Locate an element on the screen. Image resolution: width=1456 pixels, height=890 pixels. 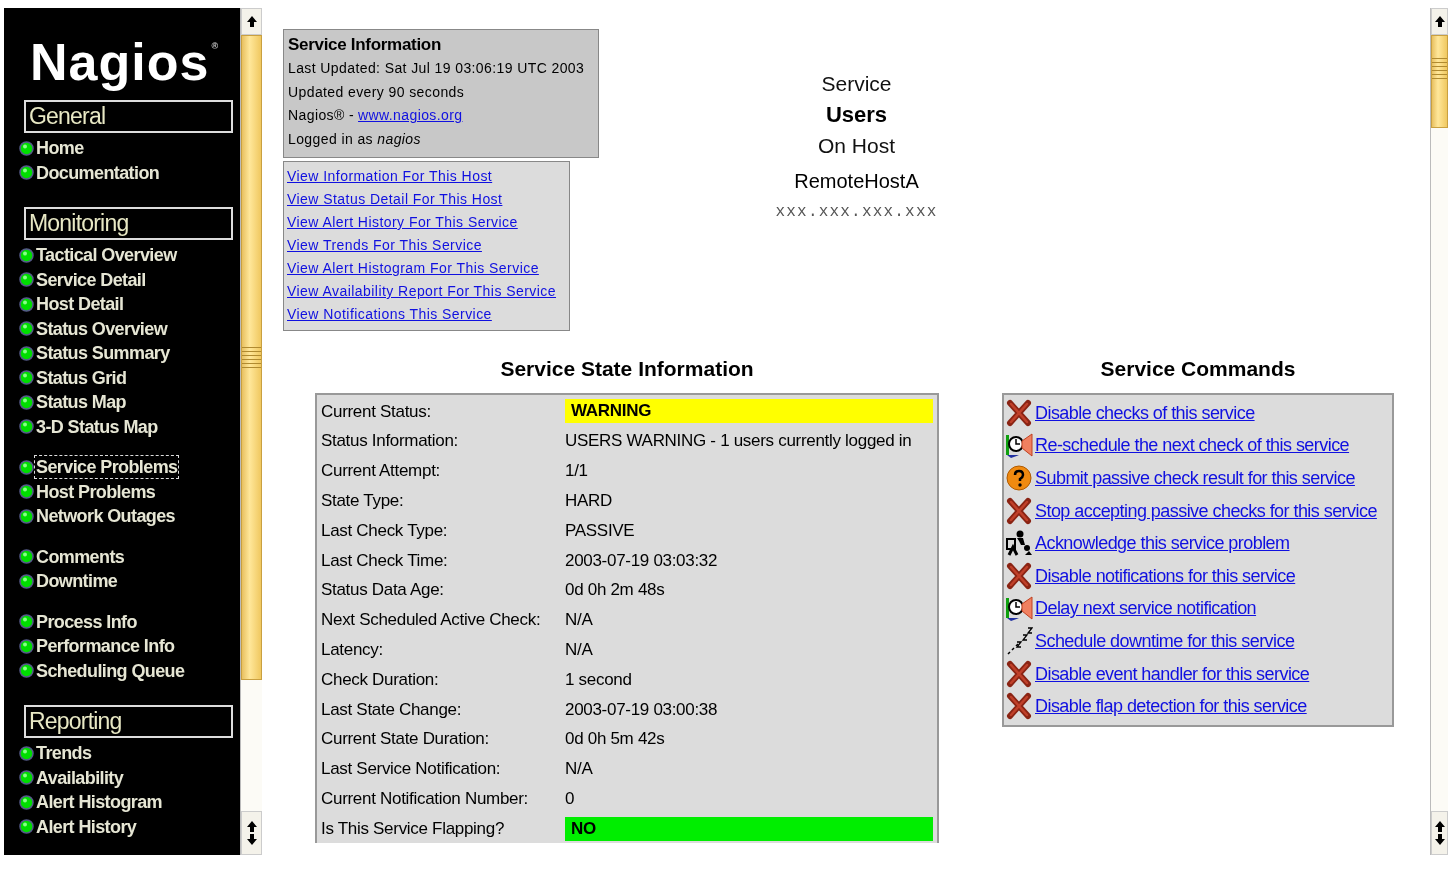
service-label: Service is located at coordinates (856, 84).